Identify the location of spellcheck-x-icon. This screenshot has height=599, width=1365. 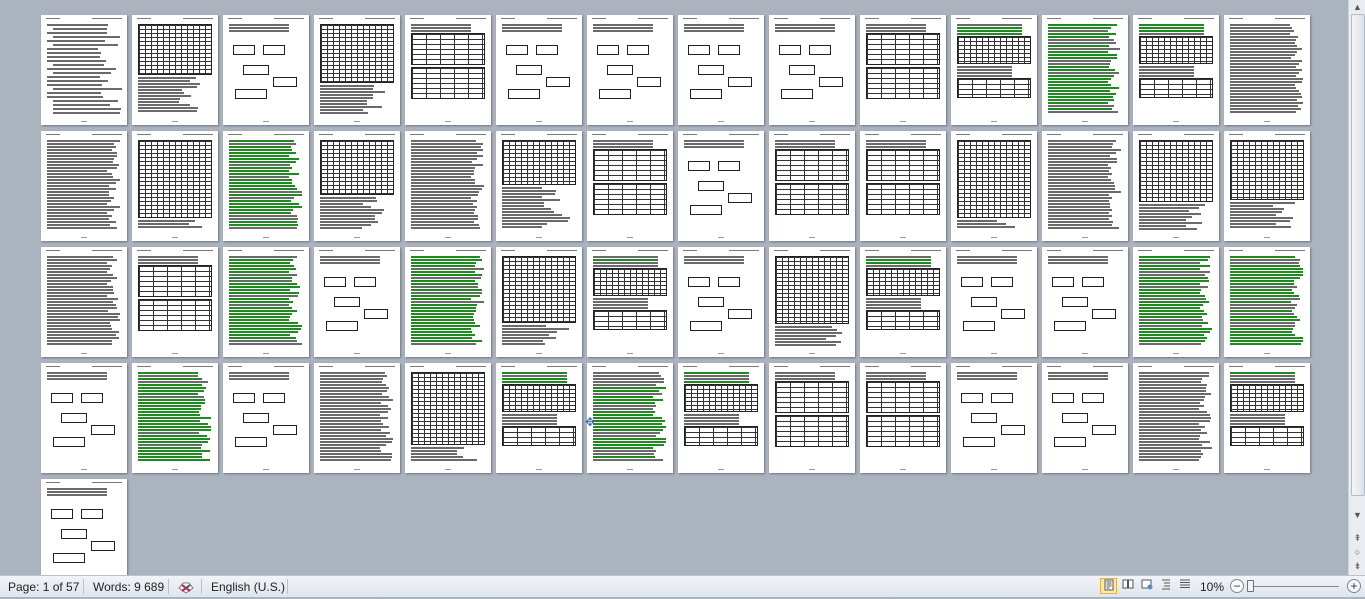
(187, 587).